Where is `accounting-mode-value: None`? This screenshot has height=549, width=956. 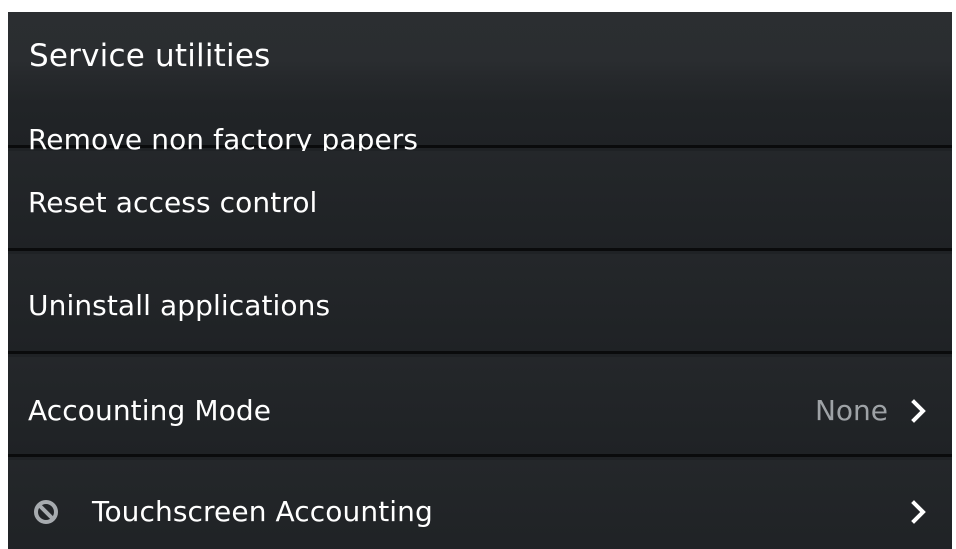
accounting-mode-value: None is located at coordinates (851, 410).